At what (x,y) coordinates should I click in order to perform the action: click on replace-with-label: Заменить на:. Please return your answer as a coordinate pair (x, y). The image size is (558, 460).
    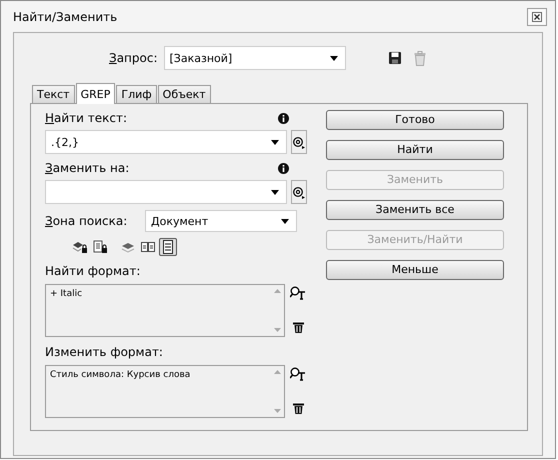
    Looking at the image, I should click on (87, 168).